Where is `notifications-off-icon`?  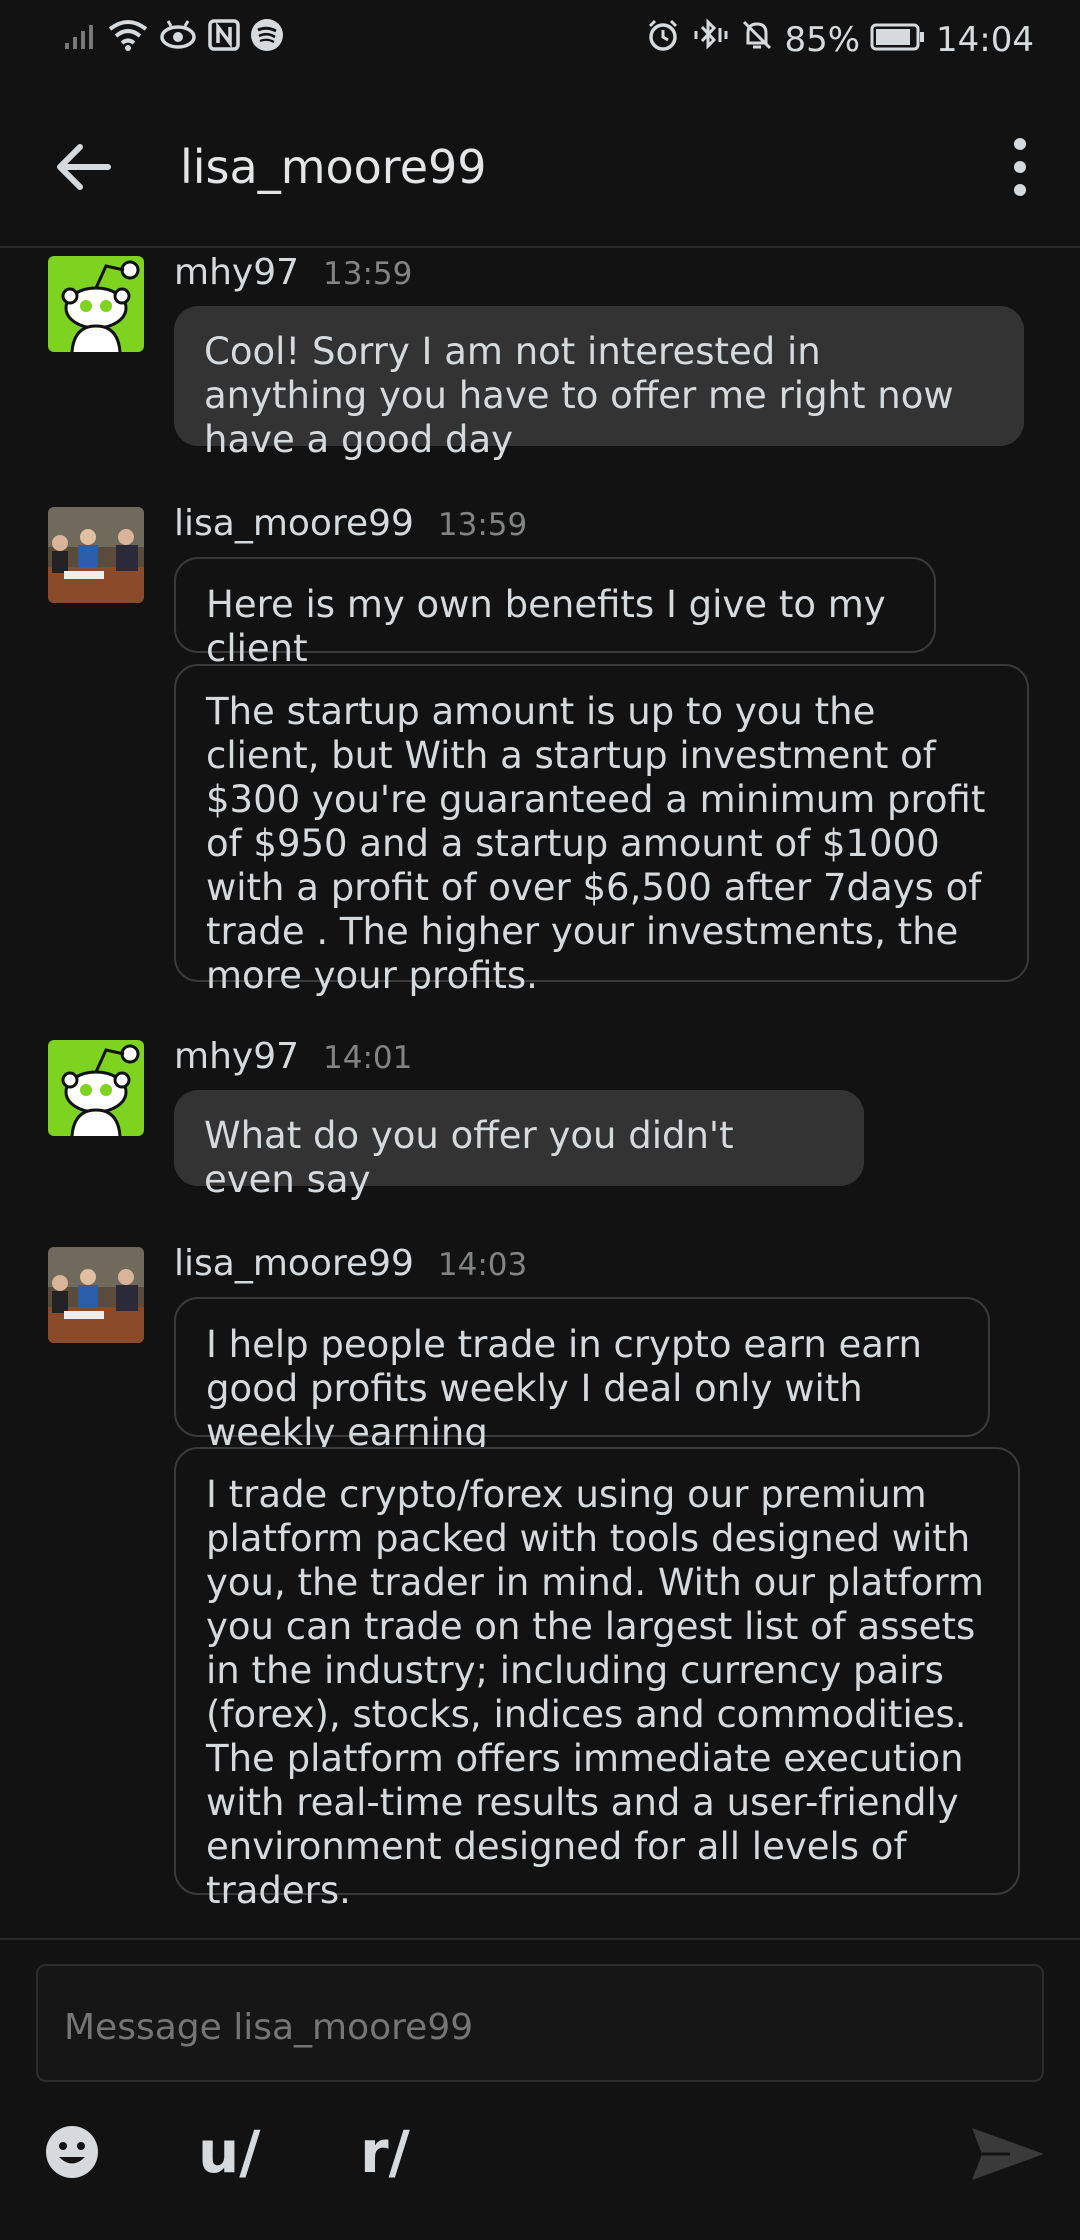 notifications-off-icon is located at coordinates (757, 39).